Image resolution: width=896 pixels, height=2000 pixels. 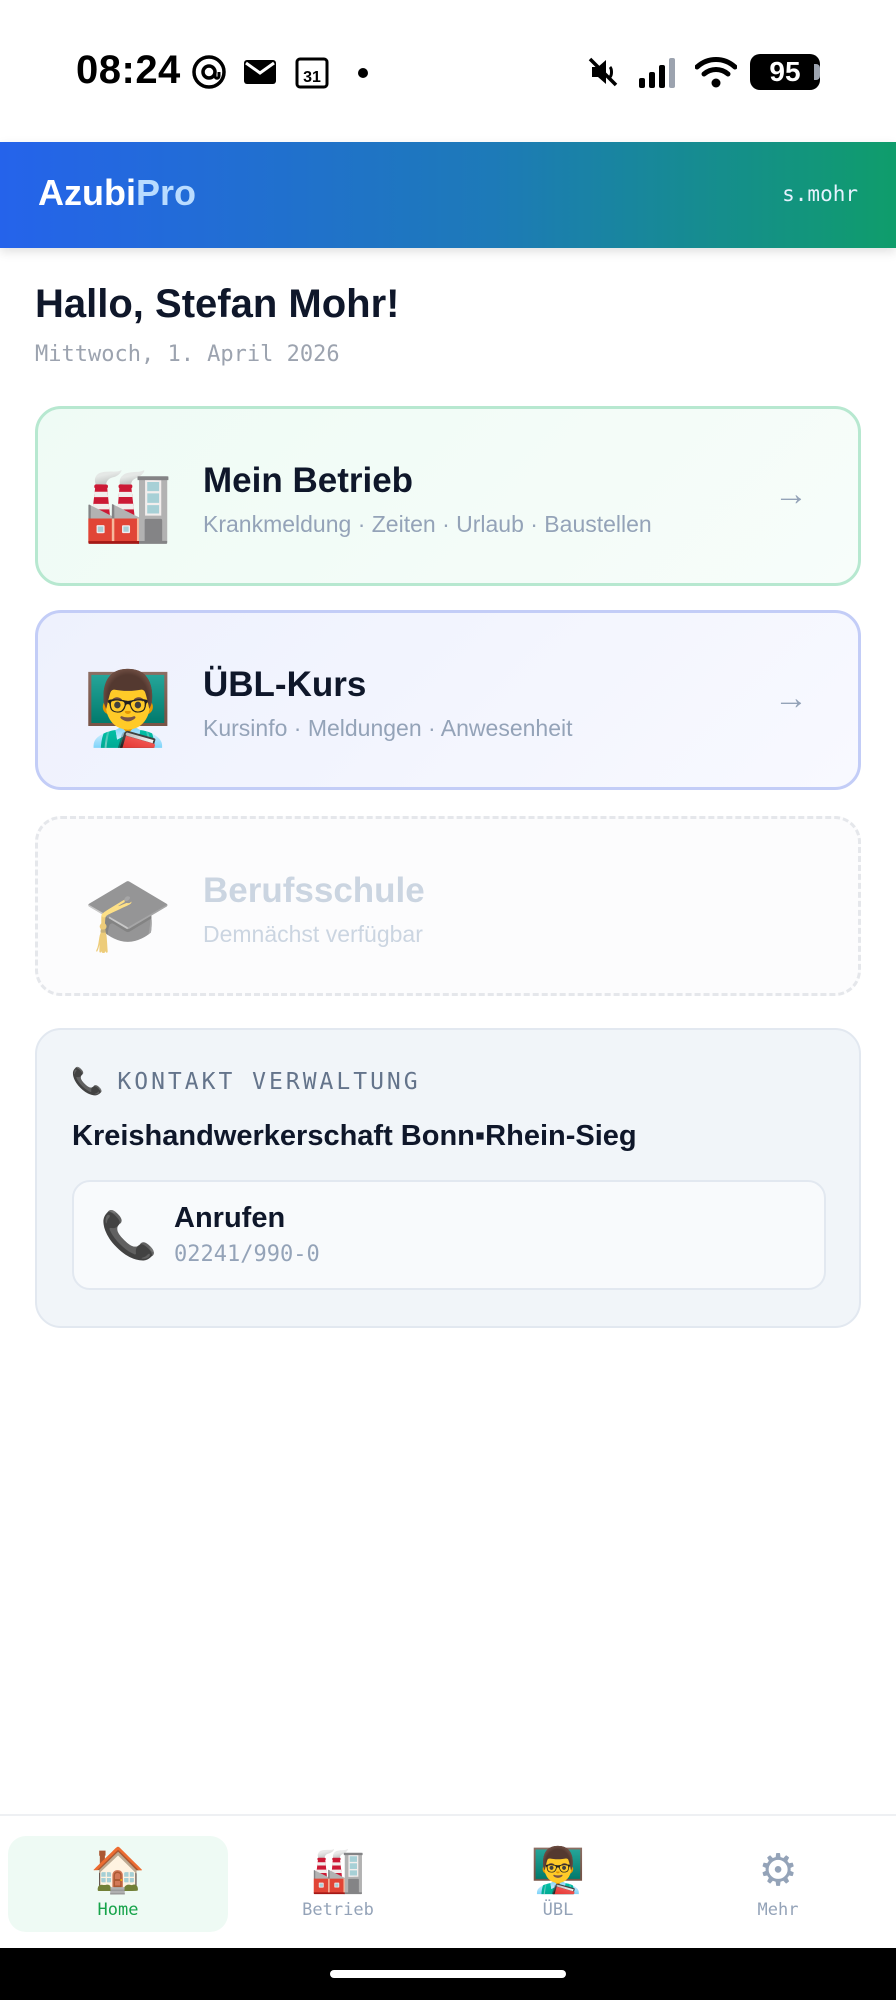 What do you see at coordinates (716, 72) in the screenshot?
I see `wifi-icon` at bounding box center [716, 72].